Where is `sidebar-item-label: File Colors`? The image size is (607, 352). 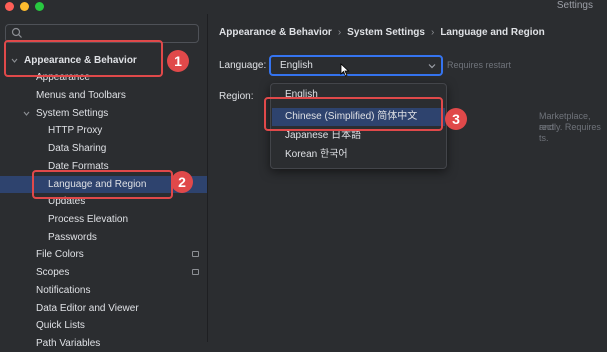 sidebar-item-label: File Colors is located at coordinates (60, 254).